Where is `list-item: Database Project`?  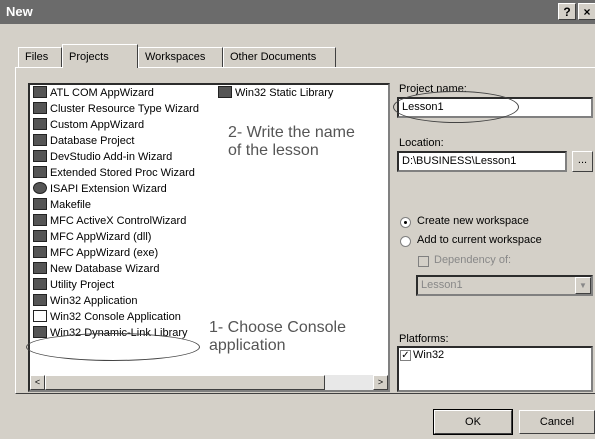
list-item: Database Project is located at coordinates (83, 141).